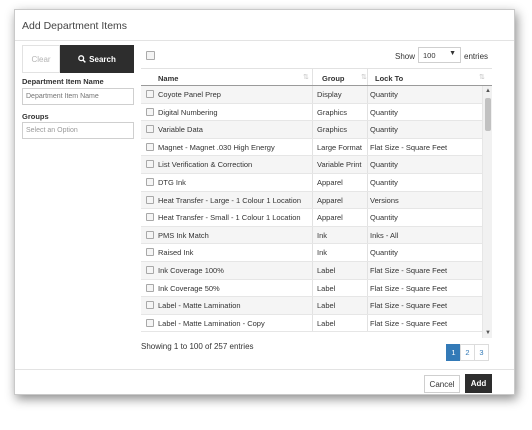 This screenshot has height=430, width=532. I want to click on table-row: DTG Ink Apparel Quantity, so click(311, 182).